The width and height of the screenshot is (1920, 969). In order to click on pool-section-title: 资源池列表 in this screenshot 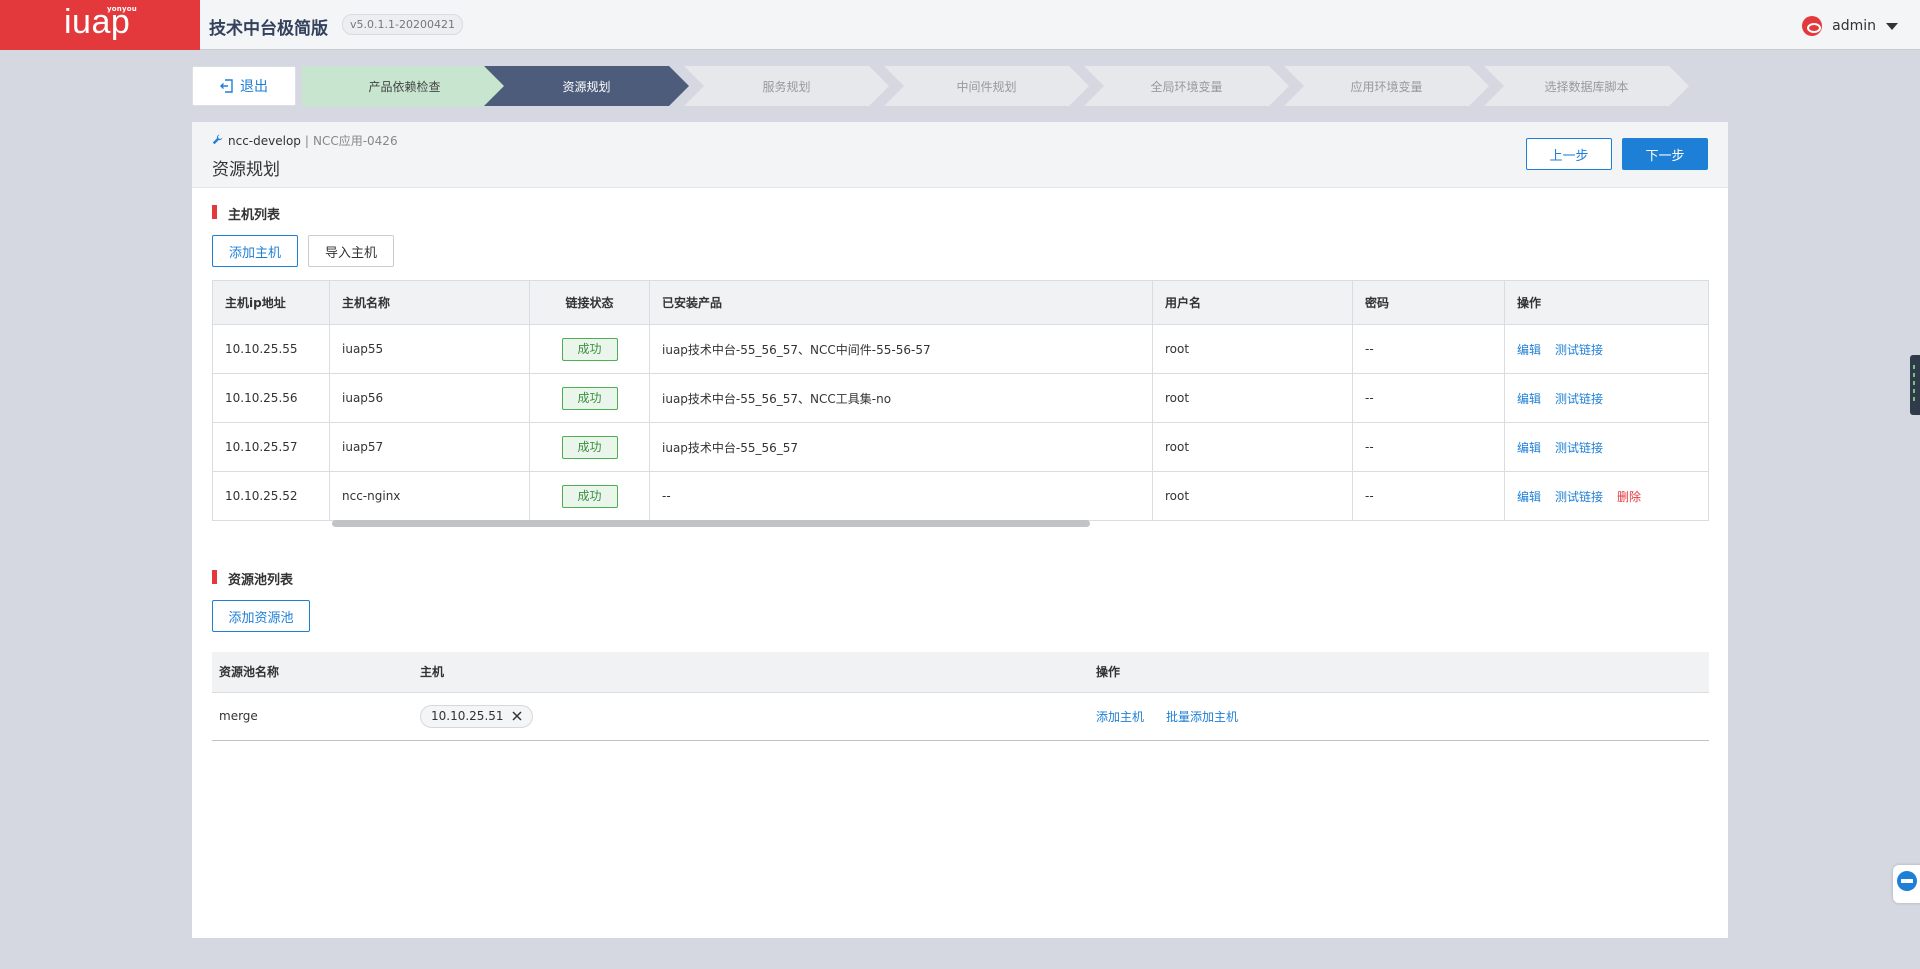, I will do `click(252, 578)`.